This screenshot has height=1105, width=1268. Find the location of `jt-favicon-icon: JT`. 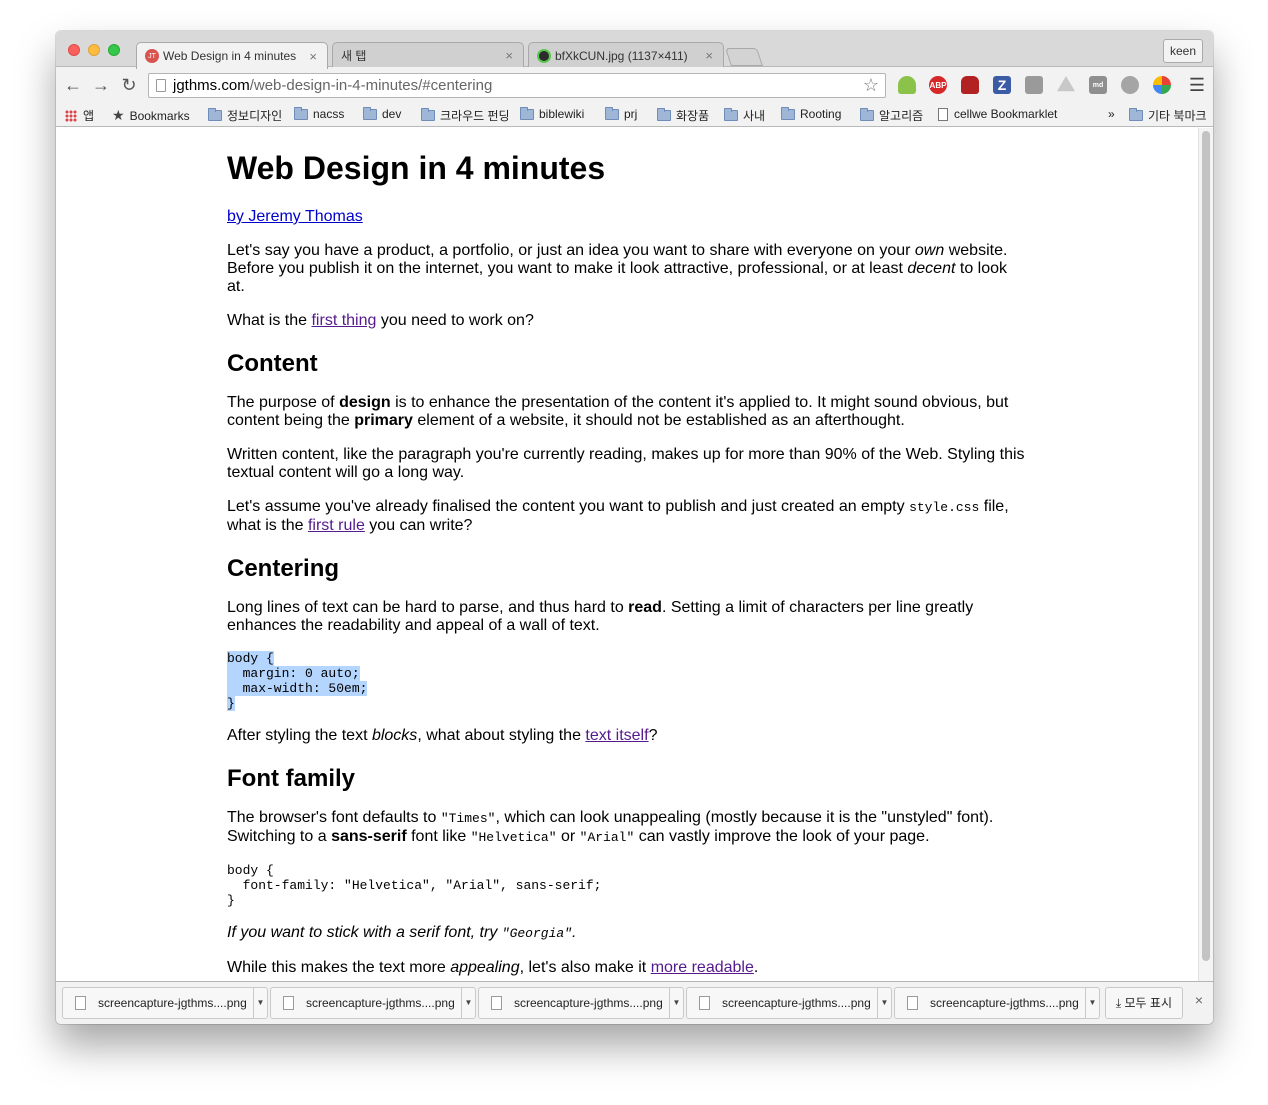

jt-favicon-icon: JT is located at coordinates (152, 56).